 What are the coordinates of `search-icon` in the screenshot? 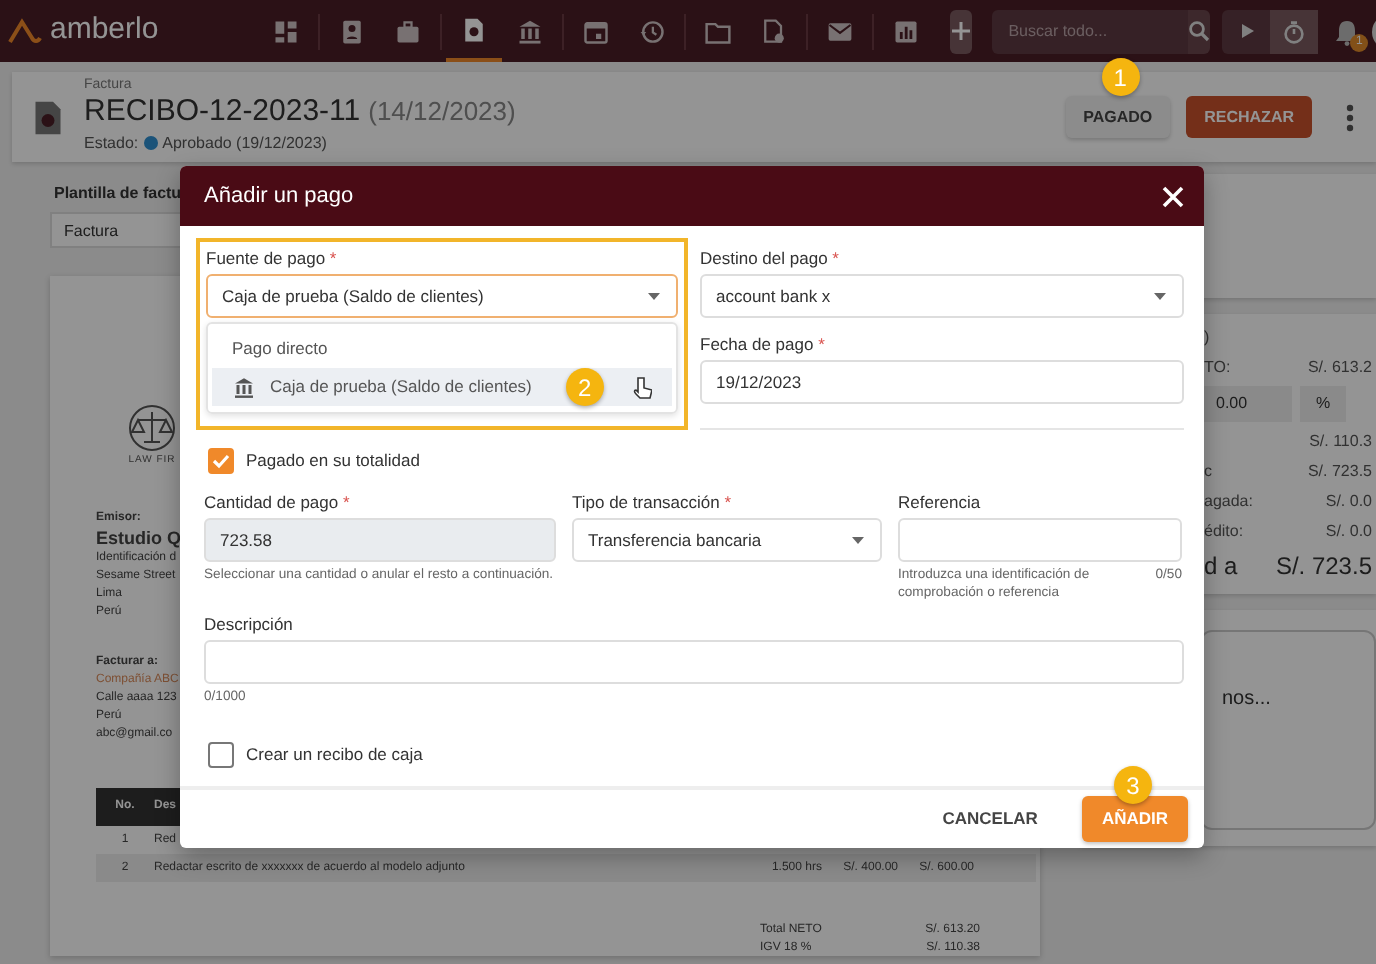 It's located at (1199, 31).